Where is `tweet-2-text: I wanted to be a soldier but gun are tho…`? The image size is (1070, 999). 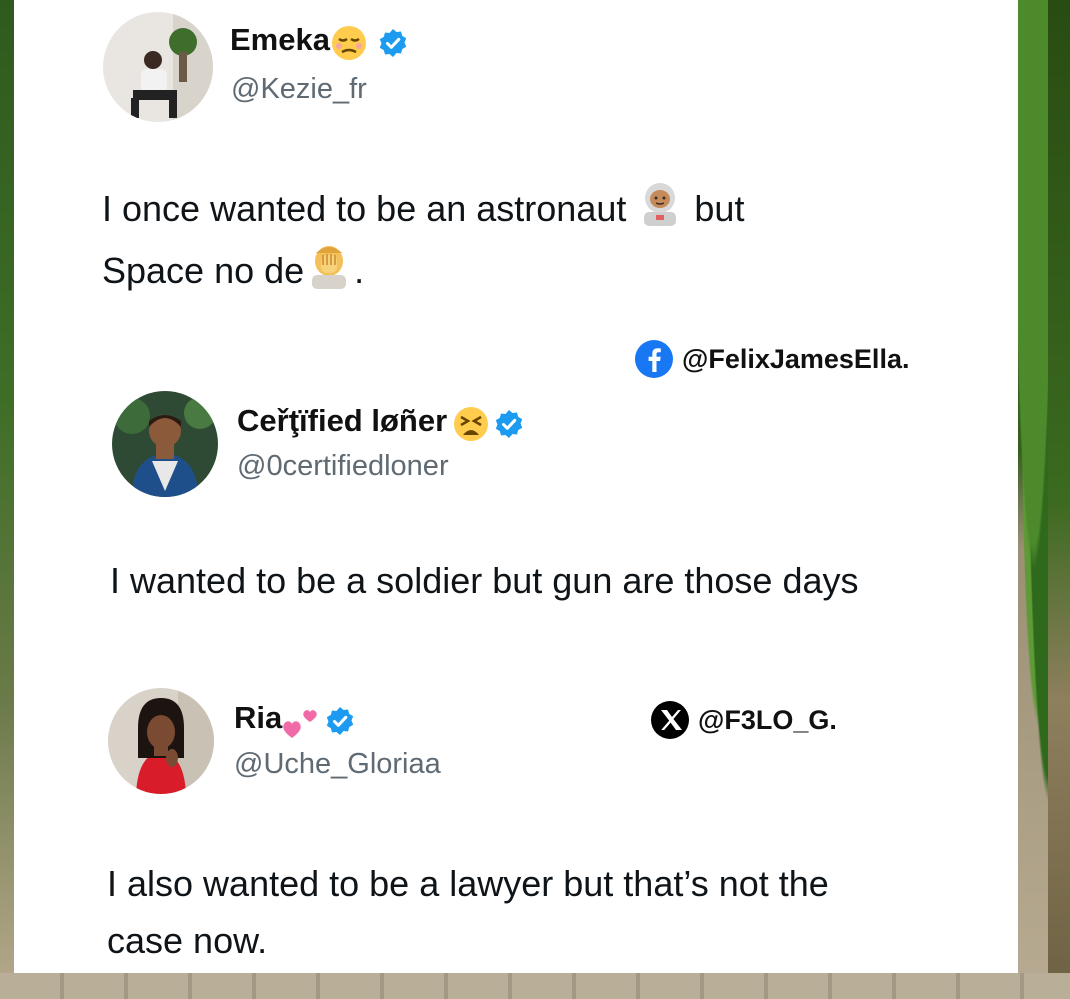 tweet-2-text: I wanted to be a soldier but gun are tho… is located at coordinates (484, 580).